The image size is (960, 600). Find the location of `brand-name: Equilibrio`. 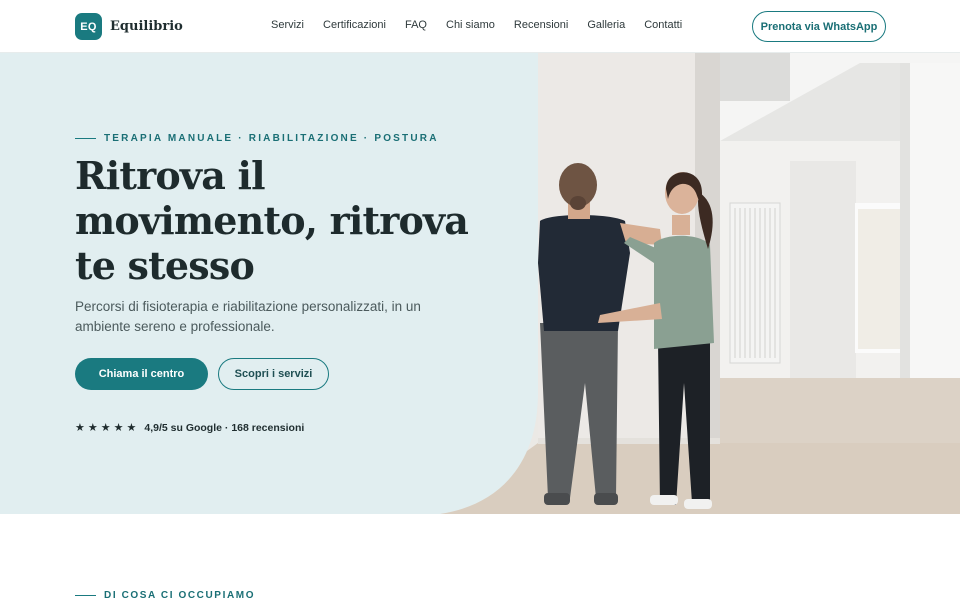

brand-name: Equilibrio is located at coordinates (146, 26).